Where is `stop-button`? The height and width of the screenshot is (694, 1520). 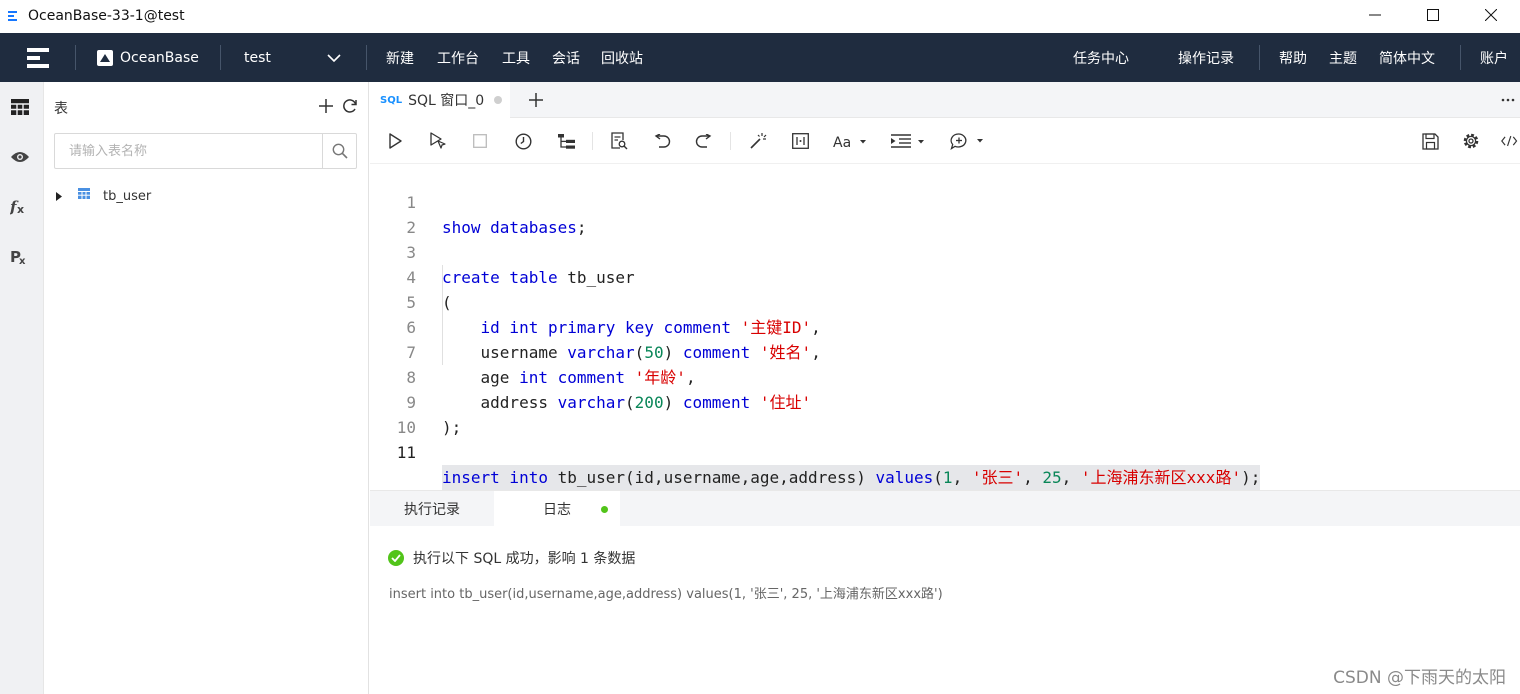
stop-button is located at coordinates (480, 141).